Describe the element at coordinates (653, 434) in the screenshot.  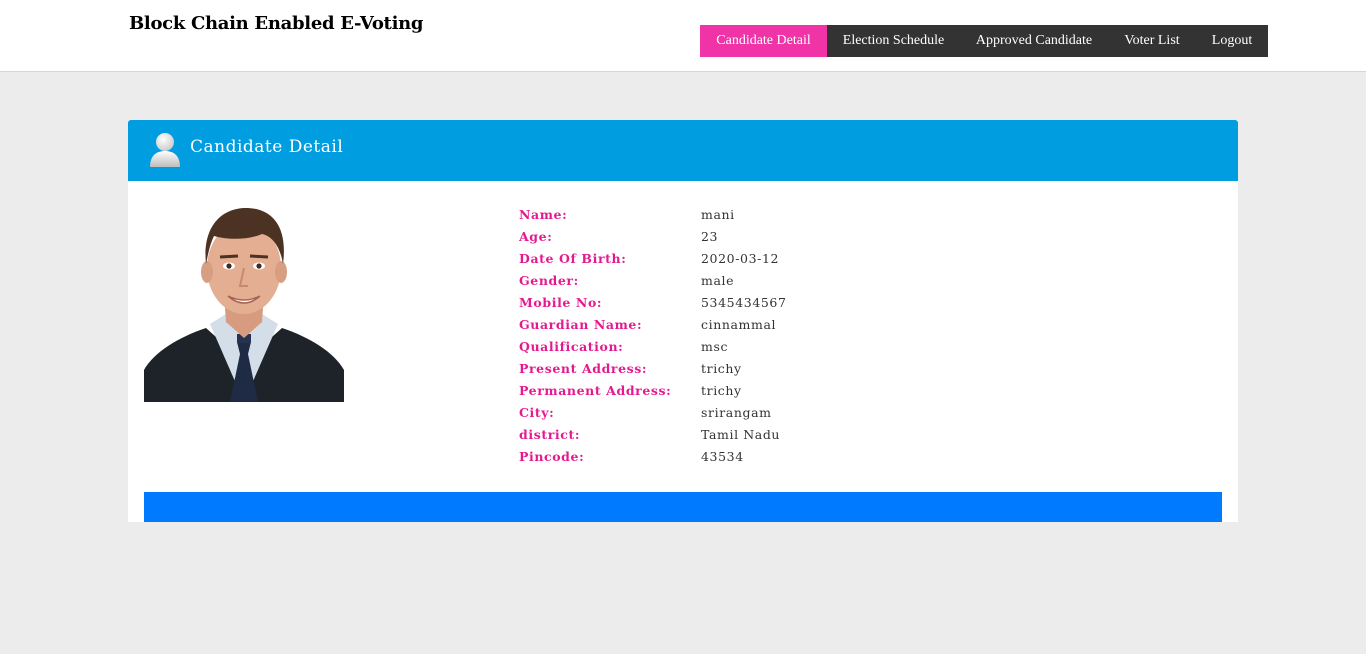
I see `detail-row-district: district: Tamil Nadu` at that location.